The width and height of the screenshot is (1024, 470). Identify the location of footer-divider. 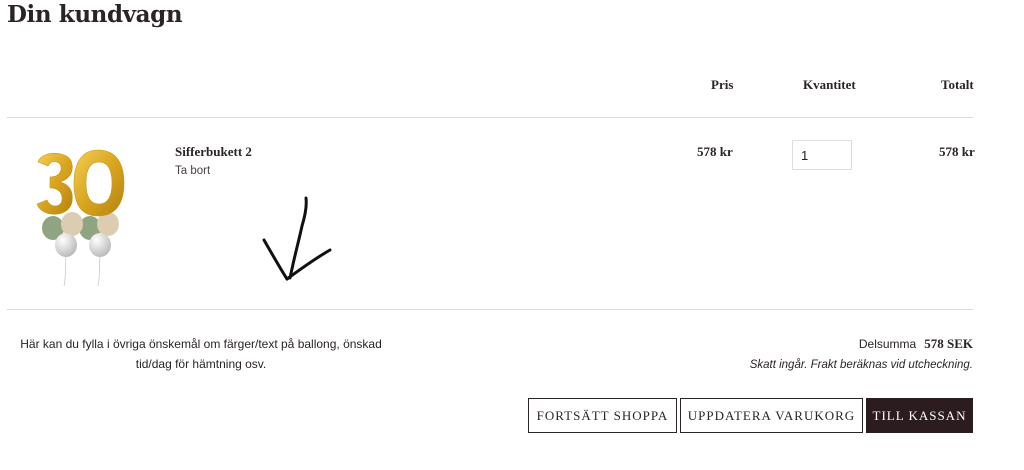
(490, 309).